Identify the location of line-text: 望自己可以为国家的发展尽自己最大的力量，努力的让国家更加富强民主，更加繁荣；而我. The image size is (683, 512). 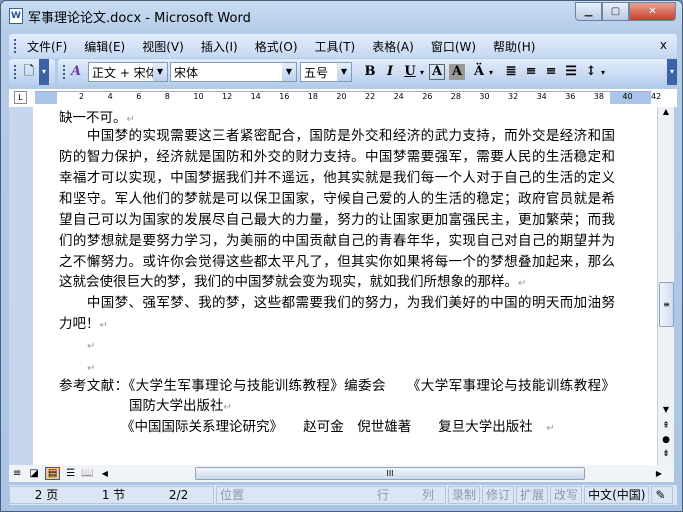
(337, 220).